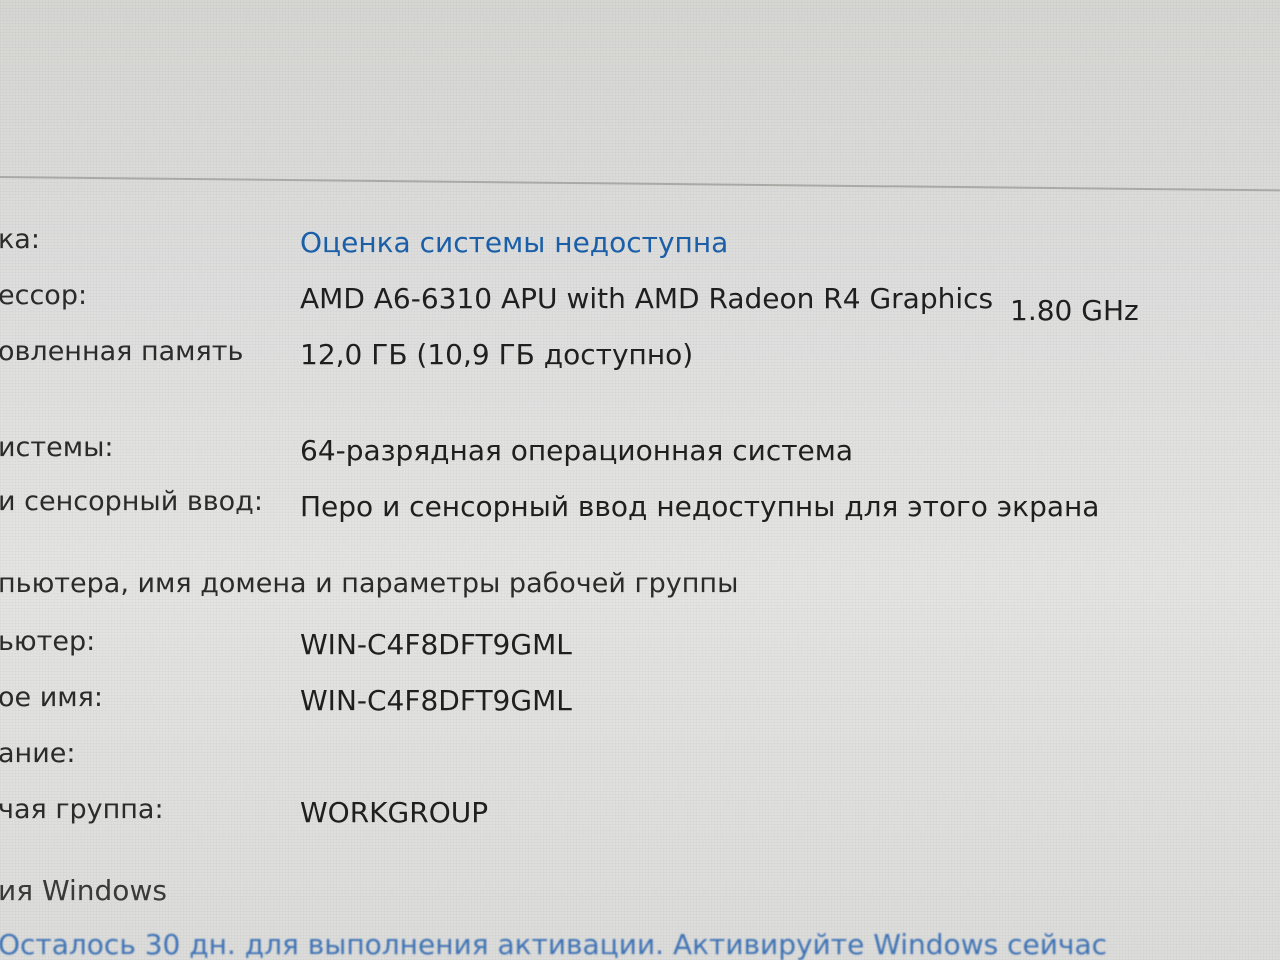  What do you see at coordinates (394, 812) in the screenshot?
I see `workgroup-value: WORKGROUP` at bounding box center [394, 812].